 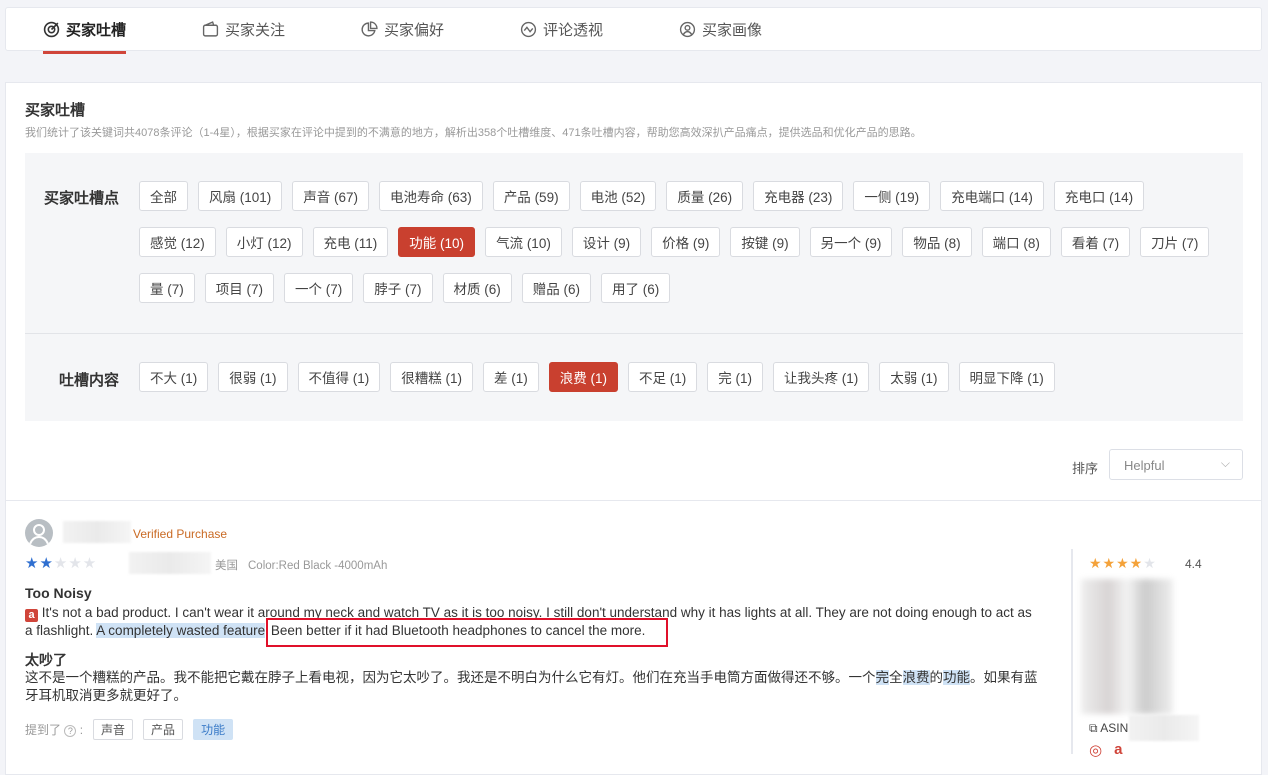 I want to click on filter-tag: 用了 (6), so click(x=636, y=288).